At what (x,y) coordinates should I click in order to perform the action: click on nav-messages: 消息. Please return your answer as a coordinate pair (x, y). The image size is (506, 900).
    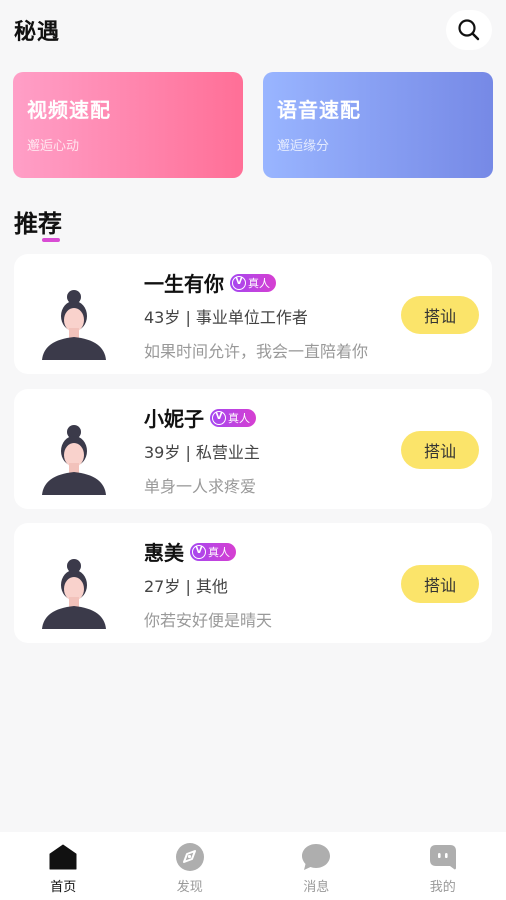
    Looking at the image, I should click on (316, 866).